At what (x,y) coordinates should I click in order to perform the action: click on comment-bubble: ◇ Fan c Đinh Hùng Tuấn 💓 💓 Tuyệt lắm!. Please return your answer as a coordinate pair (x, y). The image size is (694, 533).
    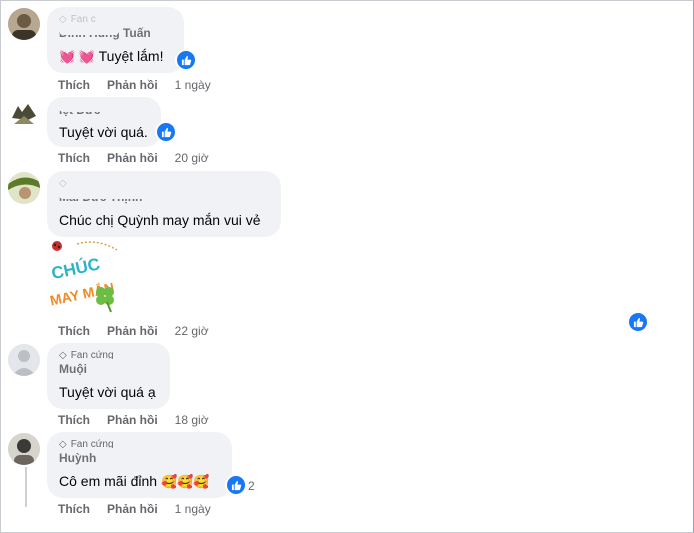
    Looking at the image, I should click on (115, 40).